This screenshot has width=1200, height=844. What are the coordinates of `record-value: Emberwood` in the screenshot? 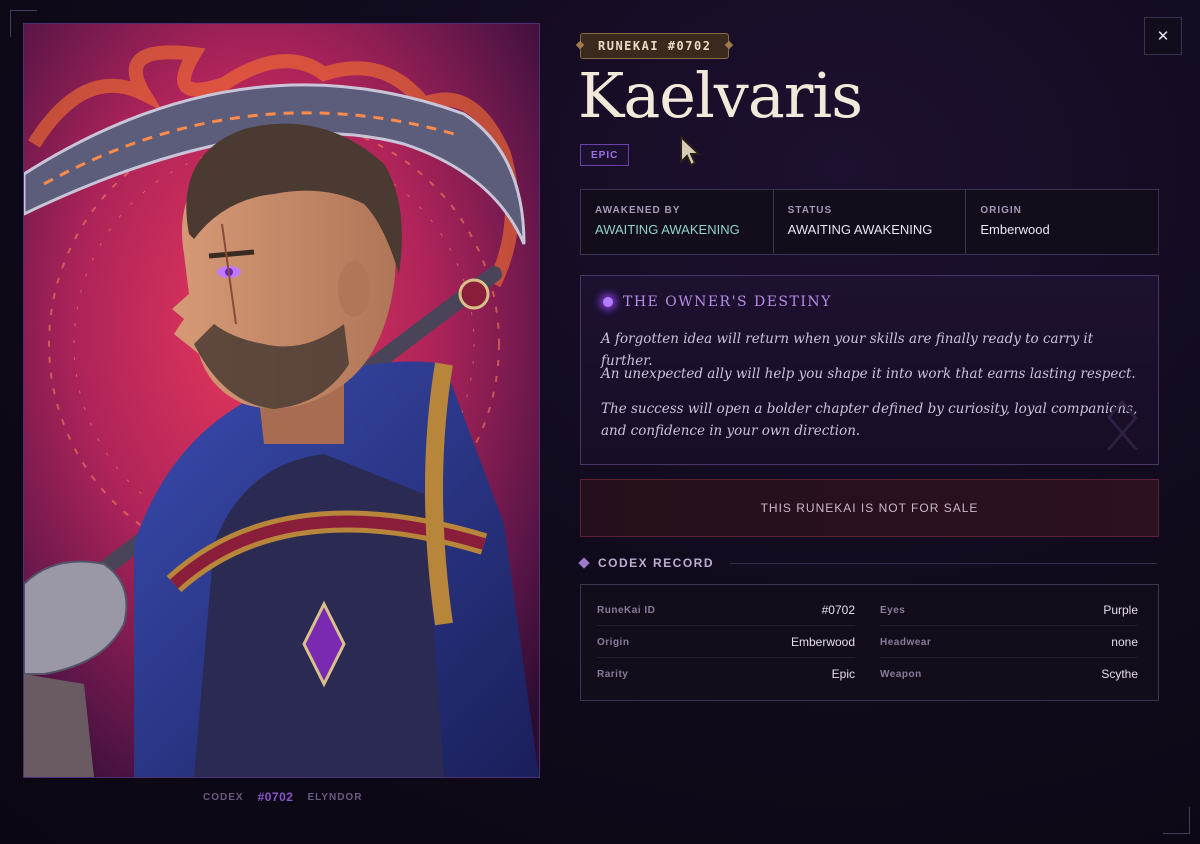 It's located at (822, 642).